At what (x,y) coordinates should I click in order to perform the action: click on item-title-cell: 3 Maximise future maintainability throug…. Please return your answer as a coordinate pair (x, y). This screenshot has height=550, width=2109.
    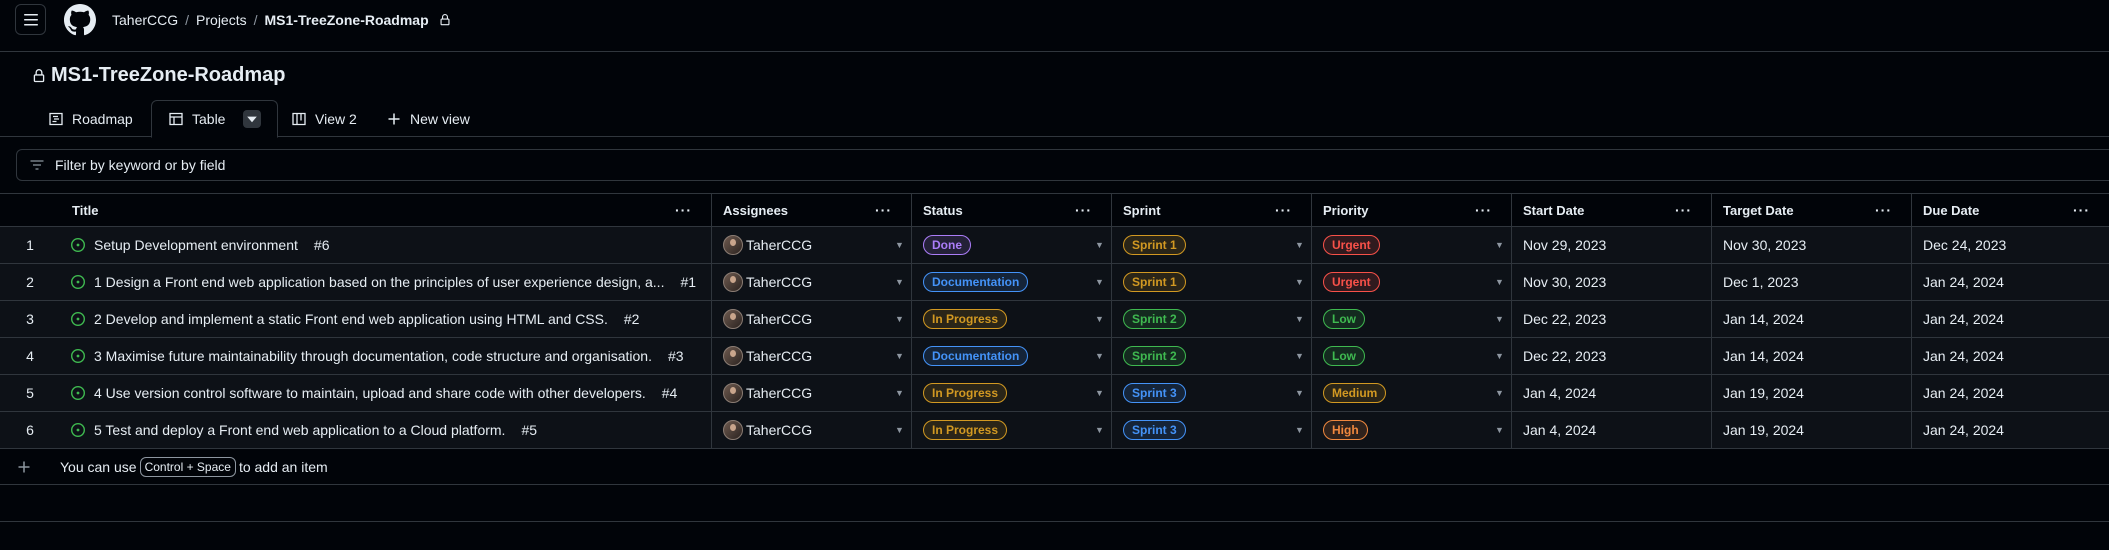
    Looking at the image, I should click on (385, 356).